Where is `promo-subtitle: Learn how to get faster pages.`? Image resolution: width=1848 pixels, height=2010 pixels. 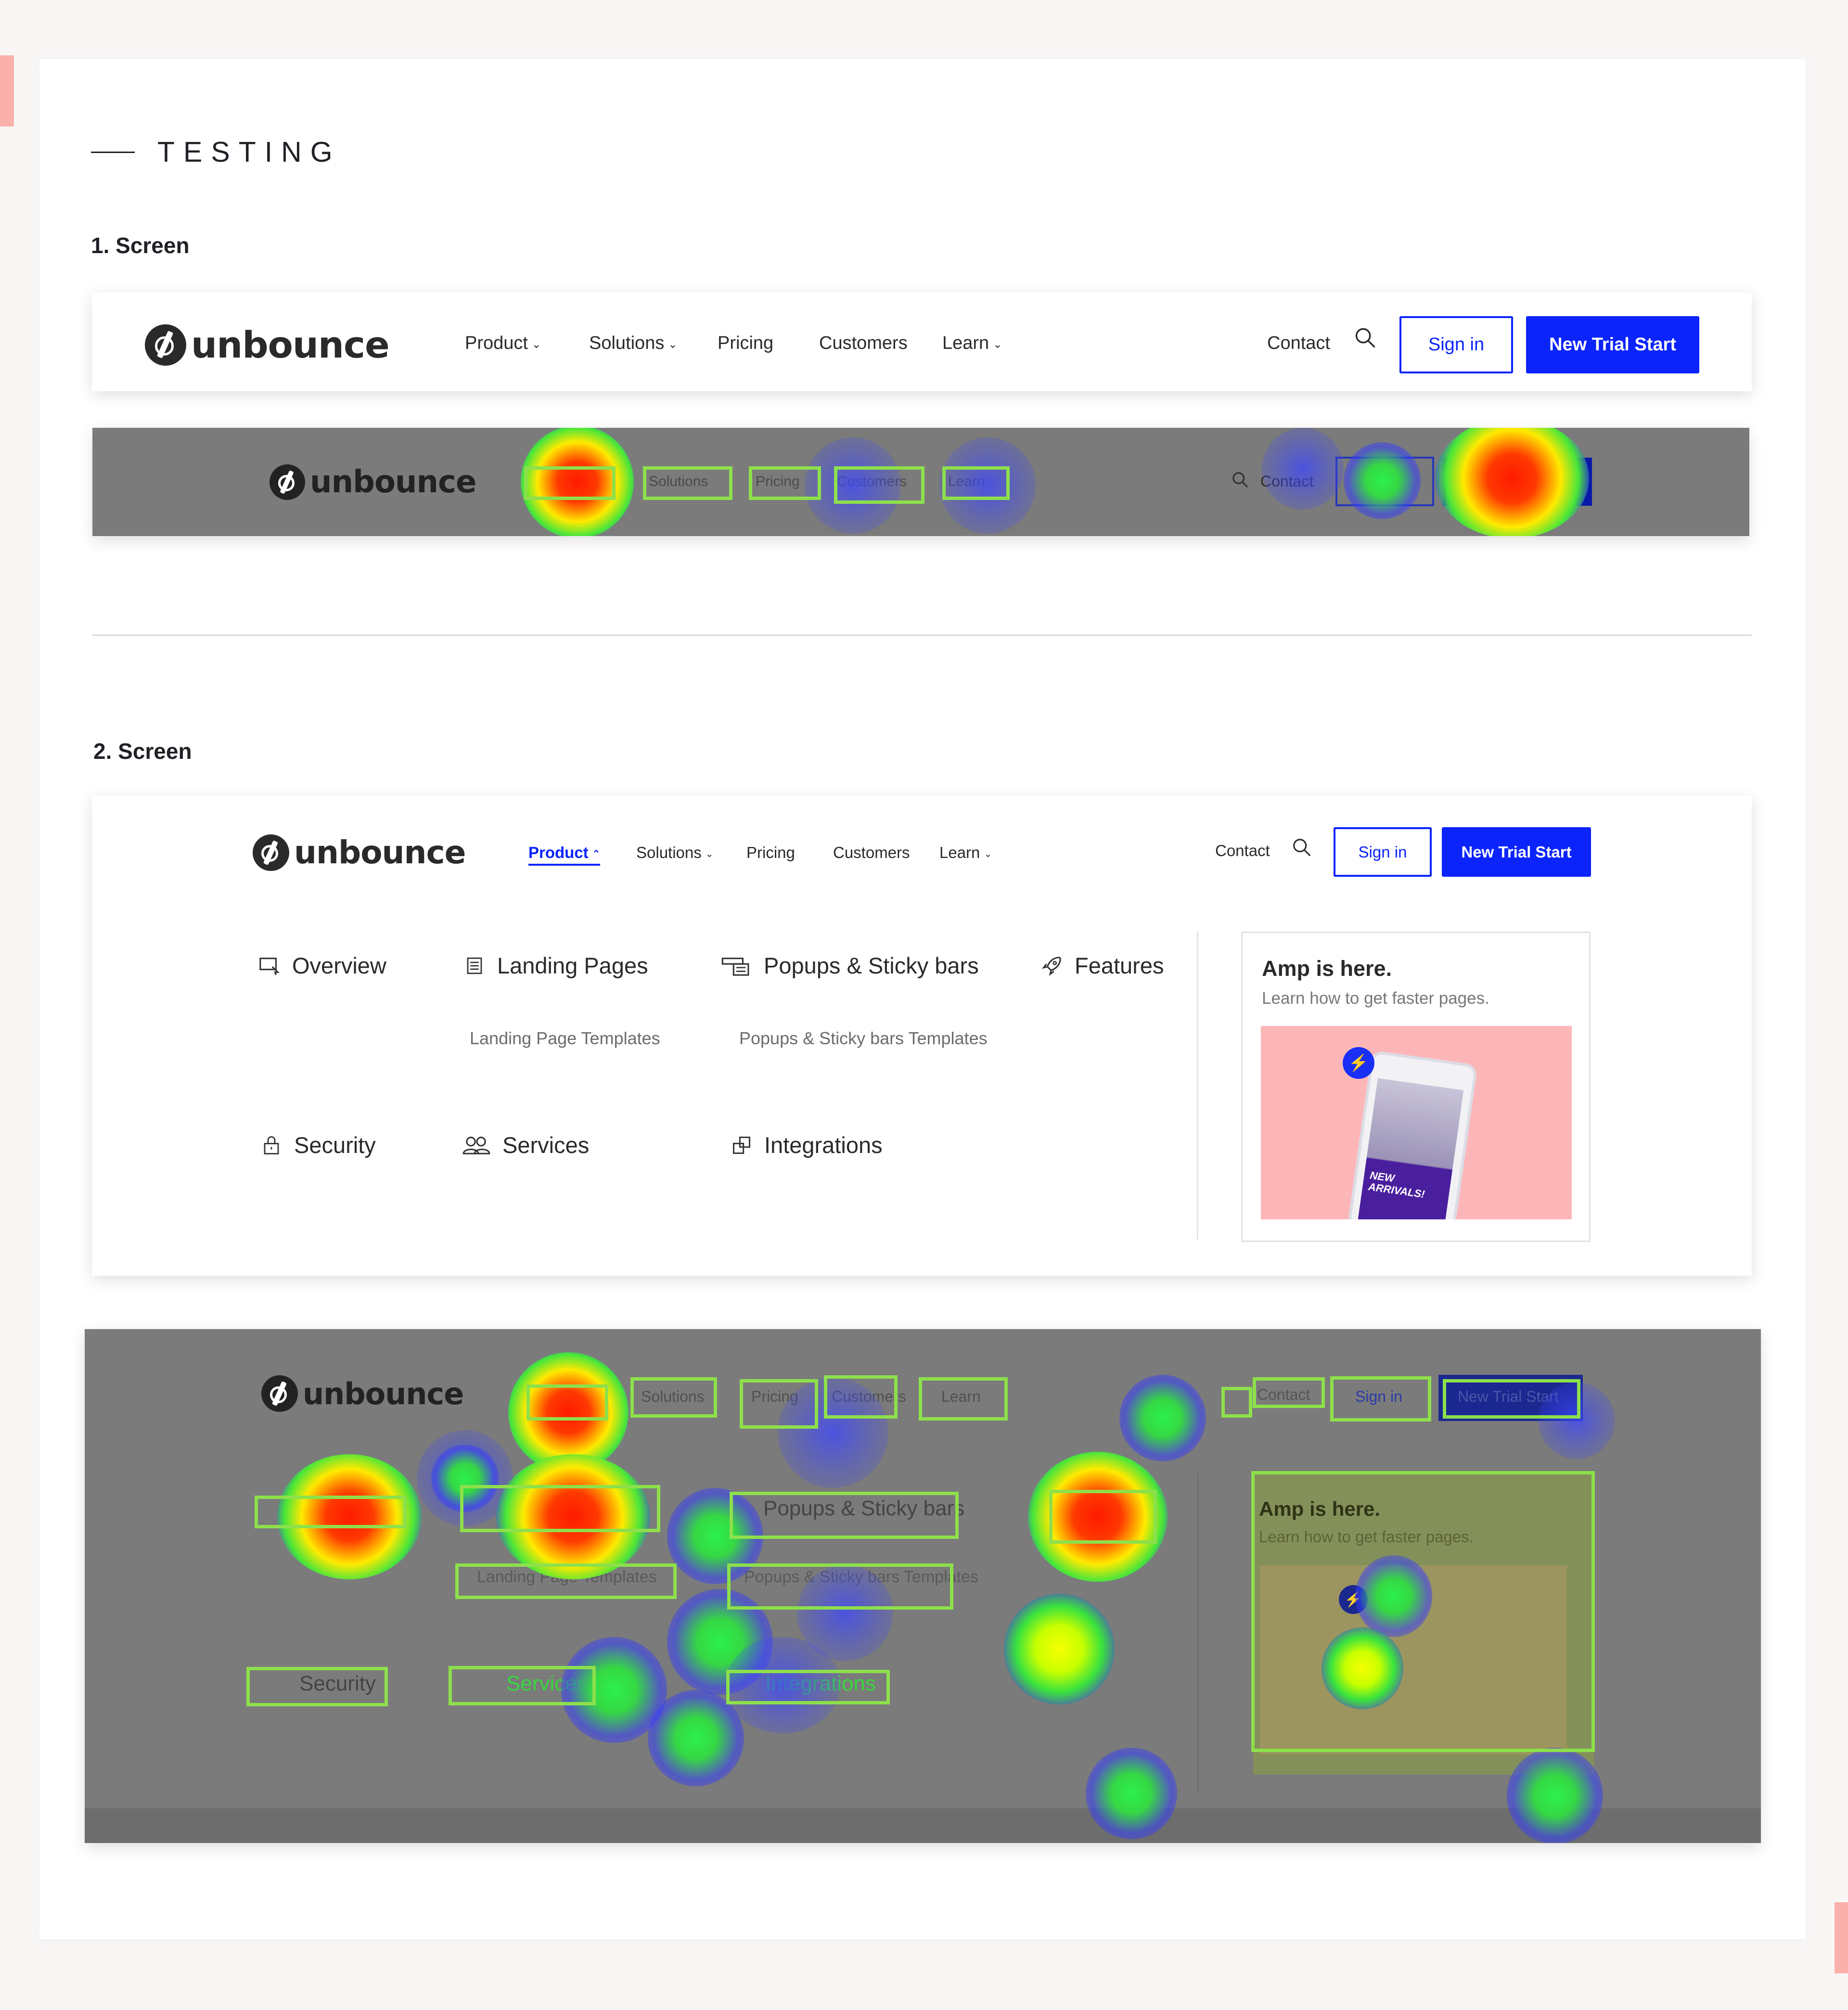
promo-subtitle: Learn how to get faster pages. is located at coordinates (1375, 998).